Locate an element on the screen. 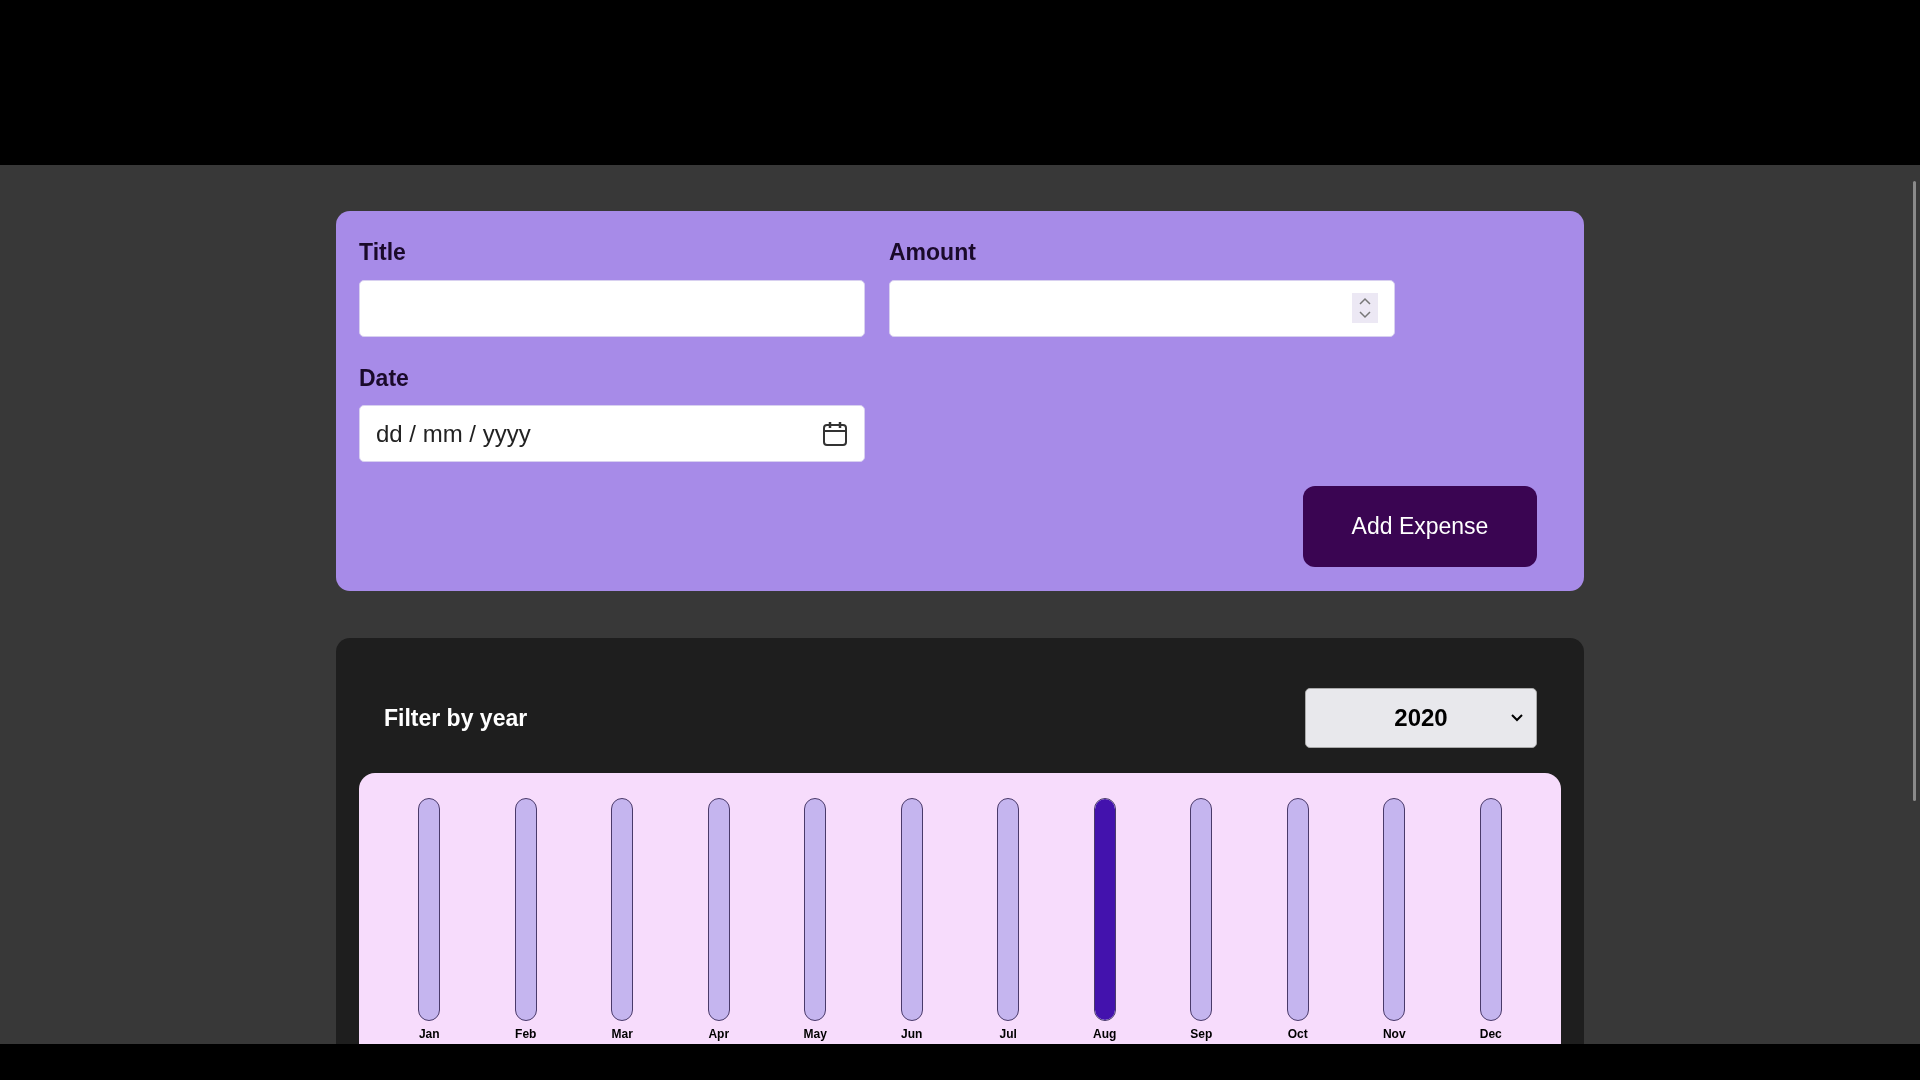 The height and width of the screenshot is (1080, 1920). month-label: Jan is located at coordinates (429, 1034).